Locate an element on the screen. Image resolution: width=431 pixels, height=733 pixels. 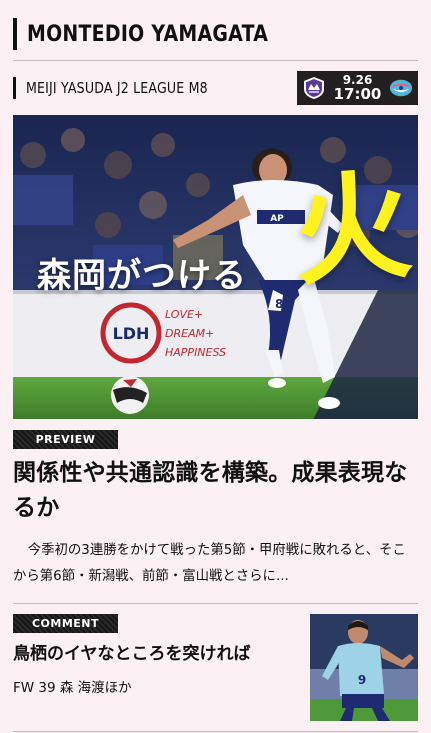
league-label-wrap: MEIJI YASUDA J2 LEAGUE M8 is located at coordinates (127, 88).